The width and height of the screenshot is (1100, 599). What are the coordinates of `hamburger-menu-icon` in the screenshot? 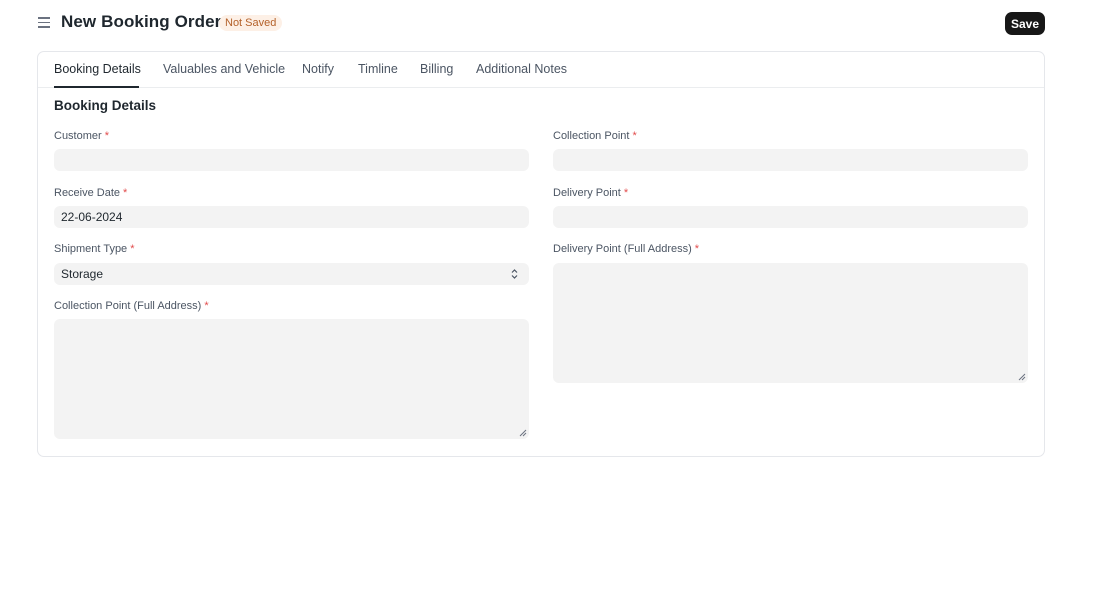 It's located at (44, 22).